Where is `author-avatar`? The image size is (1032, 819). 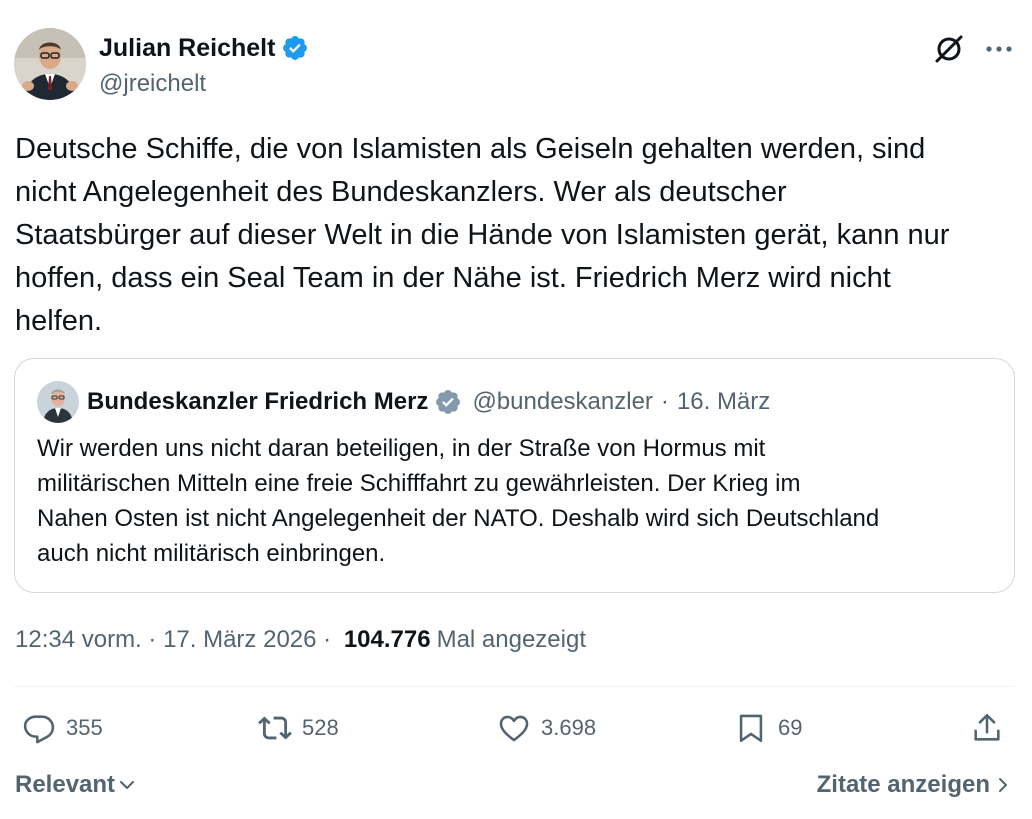
author-avatar is located at coordinates (50, 64).